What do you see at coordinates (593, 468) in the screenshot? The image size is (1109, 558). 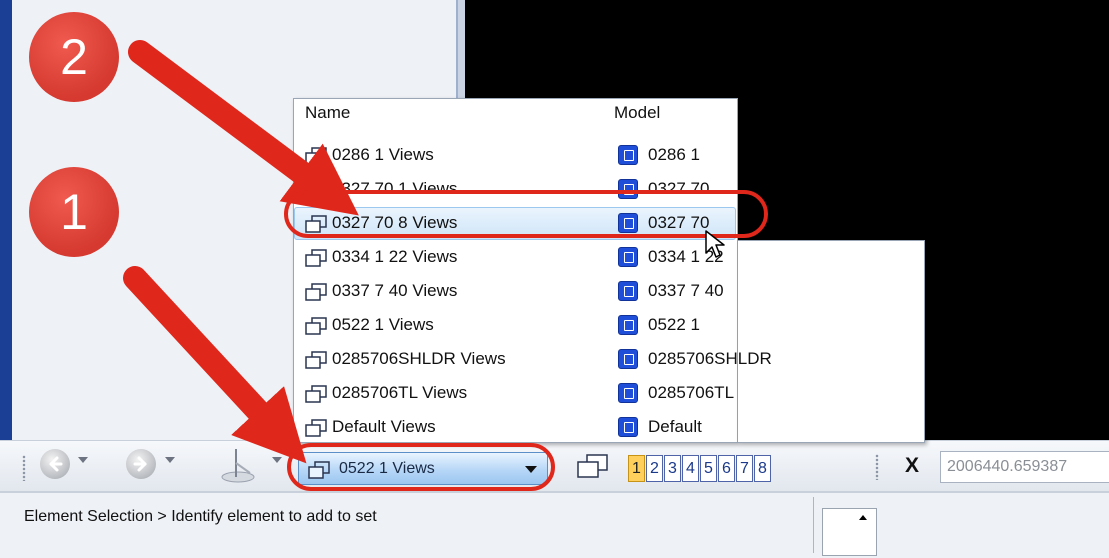 I see `views-dialog-button` at bounding box center [593, 468].